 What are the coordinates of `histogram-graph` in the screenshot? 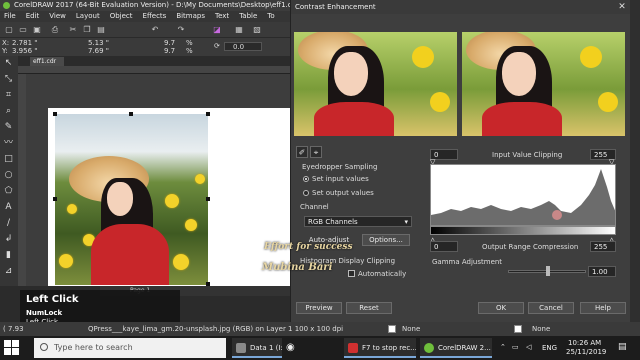 It's located at (523, 197).